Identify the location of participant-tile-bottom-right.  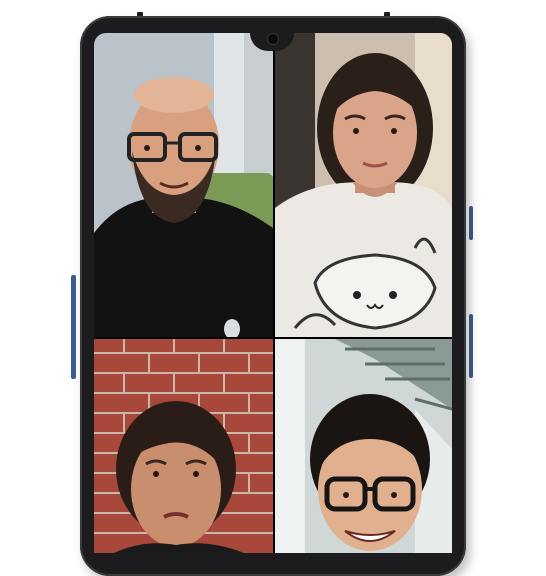
(363, 446).